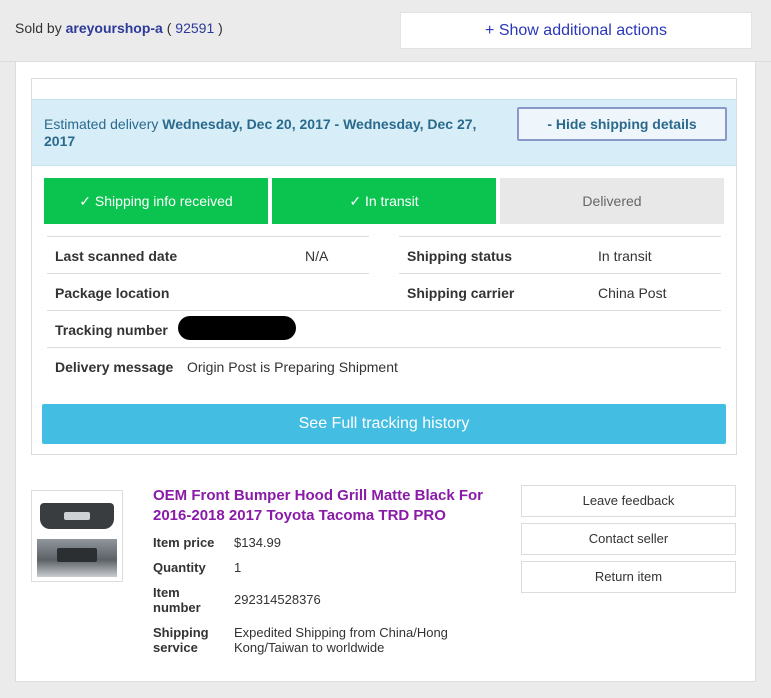  Describe the element at coordinates (461, 293) in the screenshot. I see `shipping-carrier-label: Shipping carrier` at that location.